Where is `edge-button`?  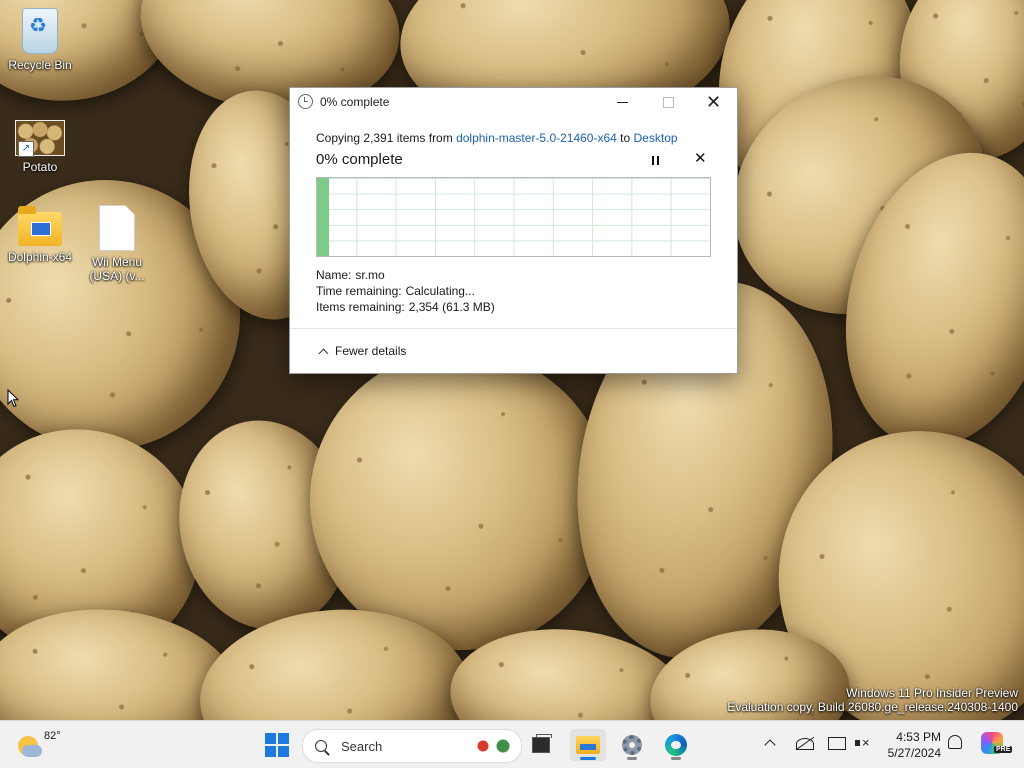 edge-button is located at coordinates (676, 745).